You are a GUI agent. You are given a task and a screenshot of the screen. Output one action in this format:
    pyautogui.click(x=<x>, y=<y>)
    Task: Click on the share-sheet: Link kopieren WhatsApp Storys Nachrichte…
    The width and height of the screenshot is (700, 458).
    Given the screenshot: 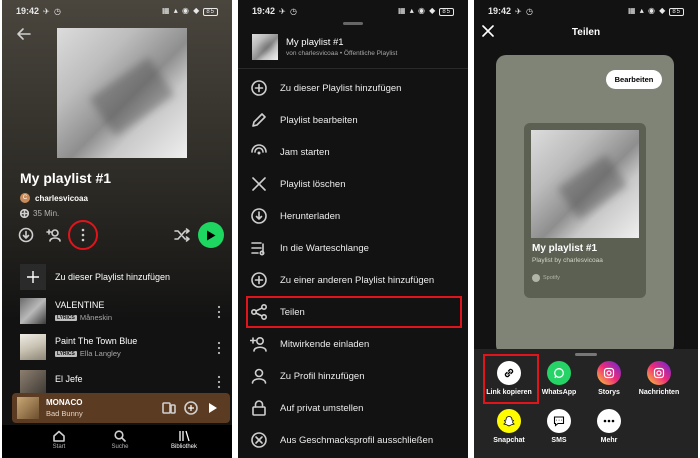 What is the action you would take?
    pyautogui.click(x=586, y=403)
    